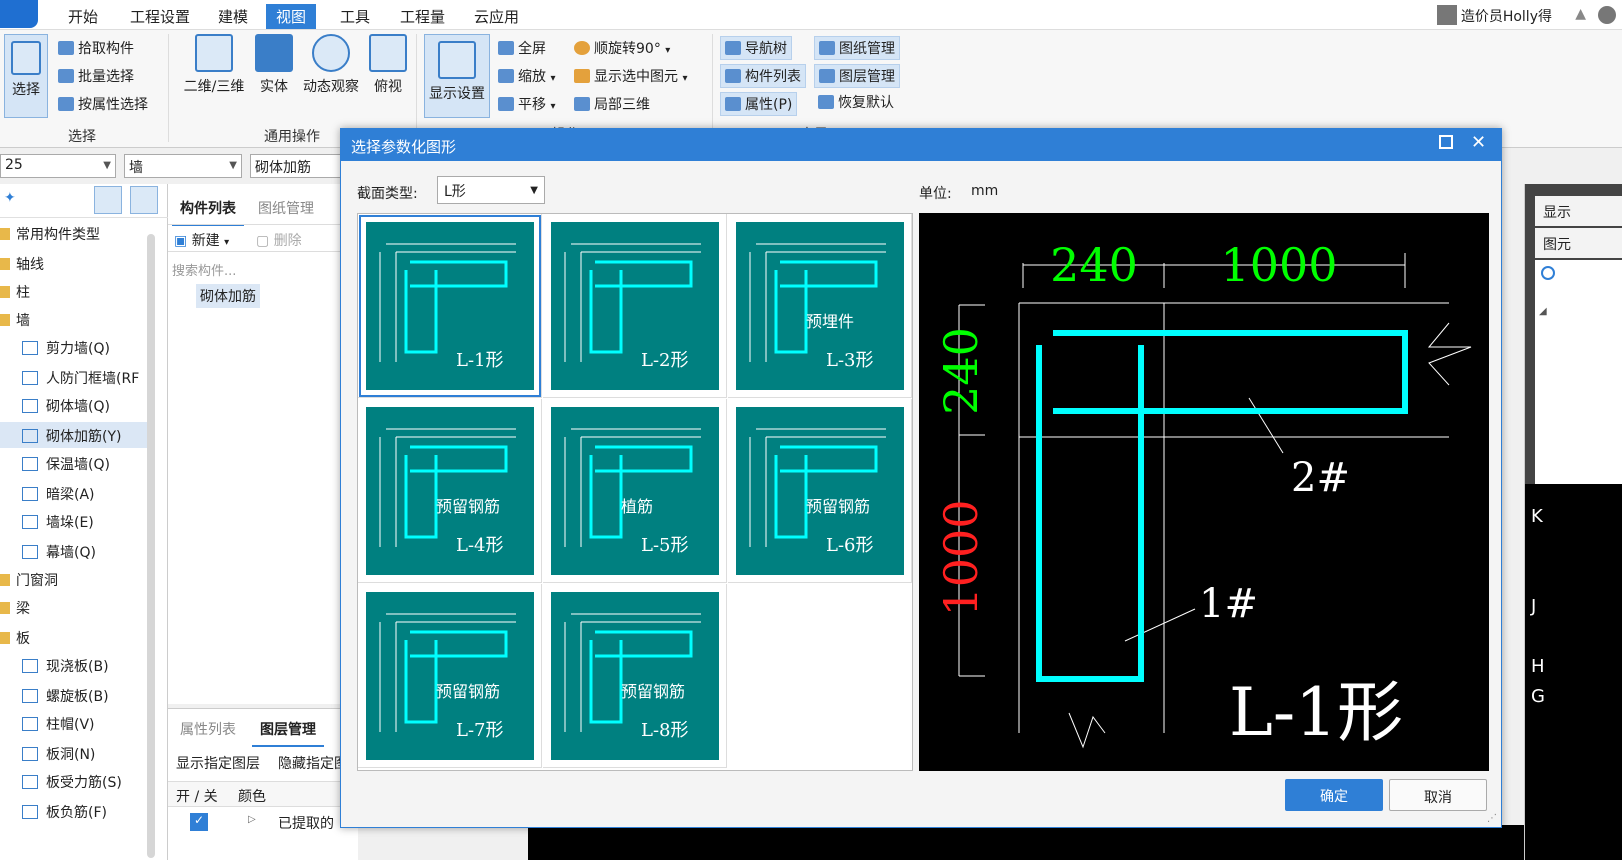 The height and width of the screenshot is (860, 1622). I want to click on tree-item: 砌体加筋(Y), so click(75, 435).